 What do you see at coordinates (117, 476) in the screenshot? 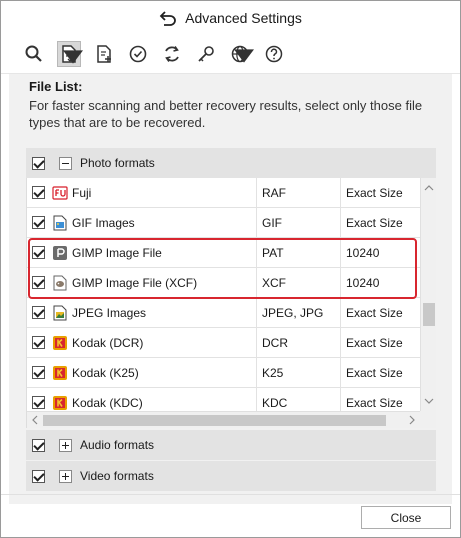
I see `group-label: Video formats` at bounding box center [117, 476].